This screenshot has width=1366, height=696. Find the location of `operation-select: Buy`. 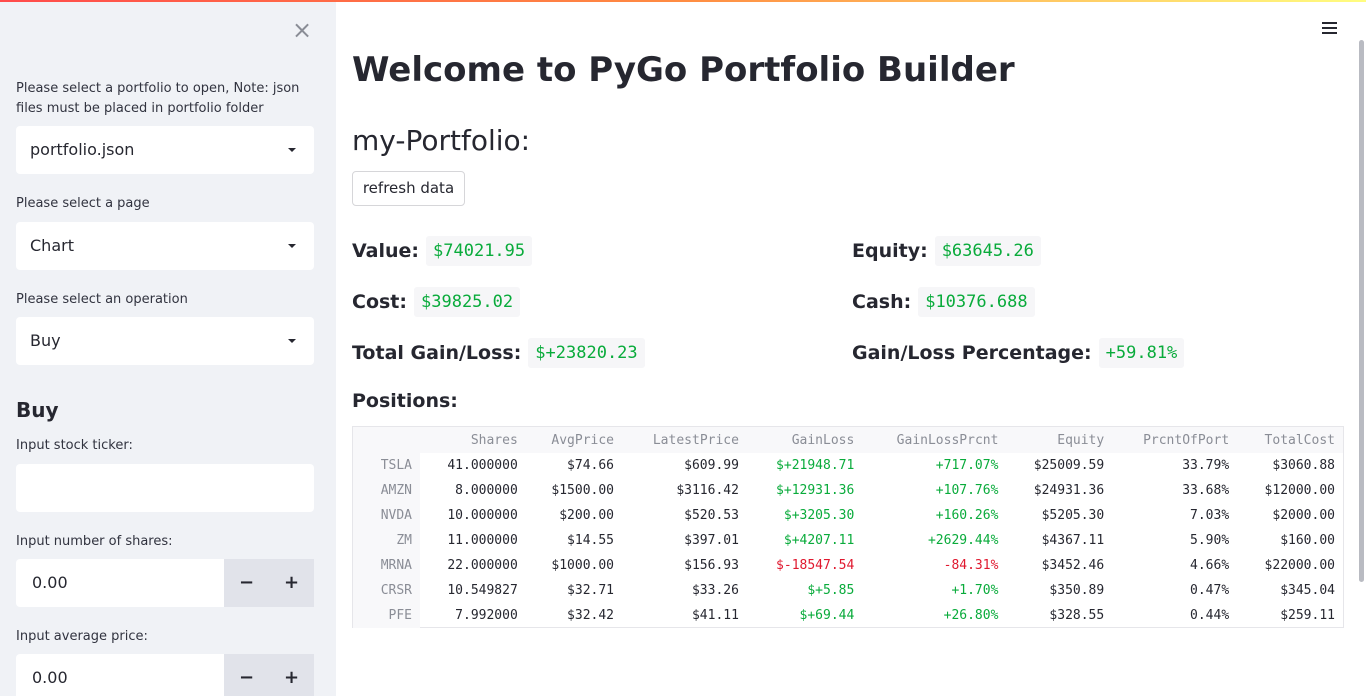

operation-select: Buy is located at coordinates (165, 341).